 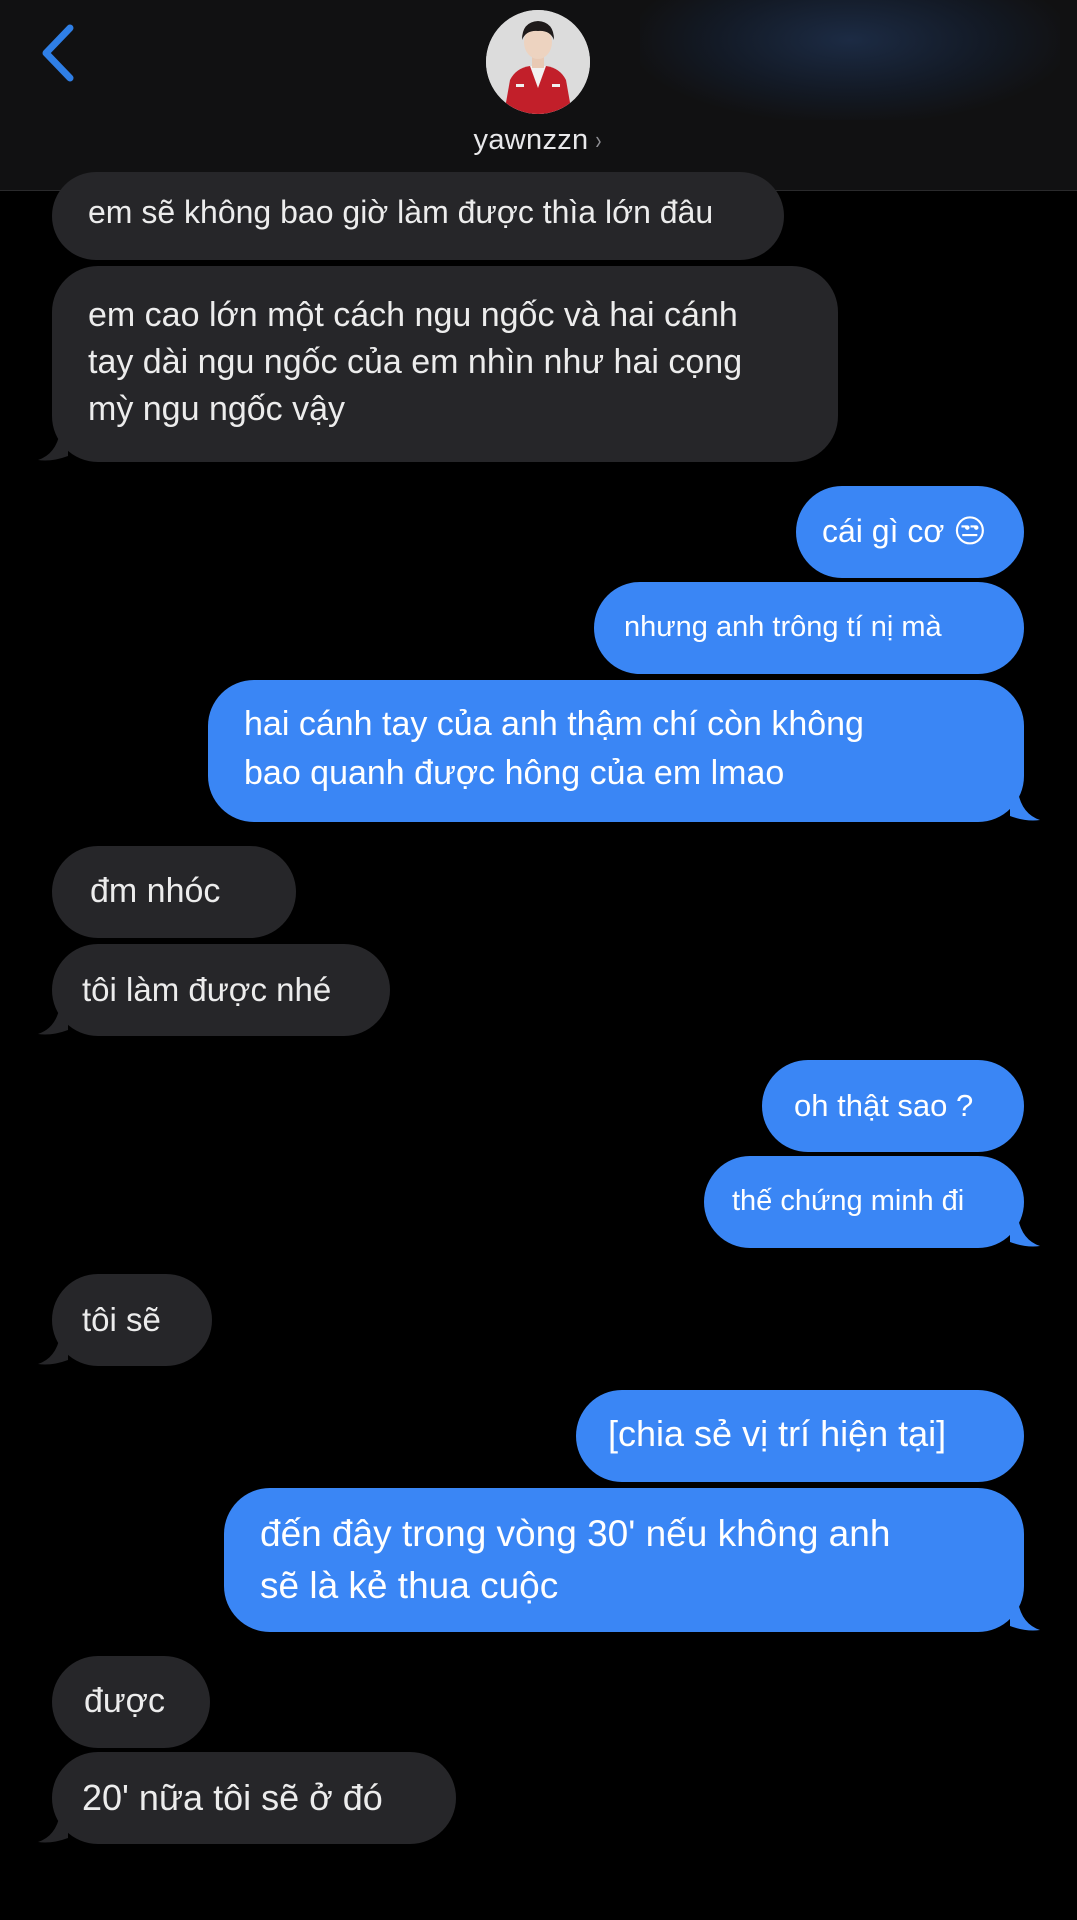 I want to click on back-button, so click(x=61, y=53).